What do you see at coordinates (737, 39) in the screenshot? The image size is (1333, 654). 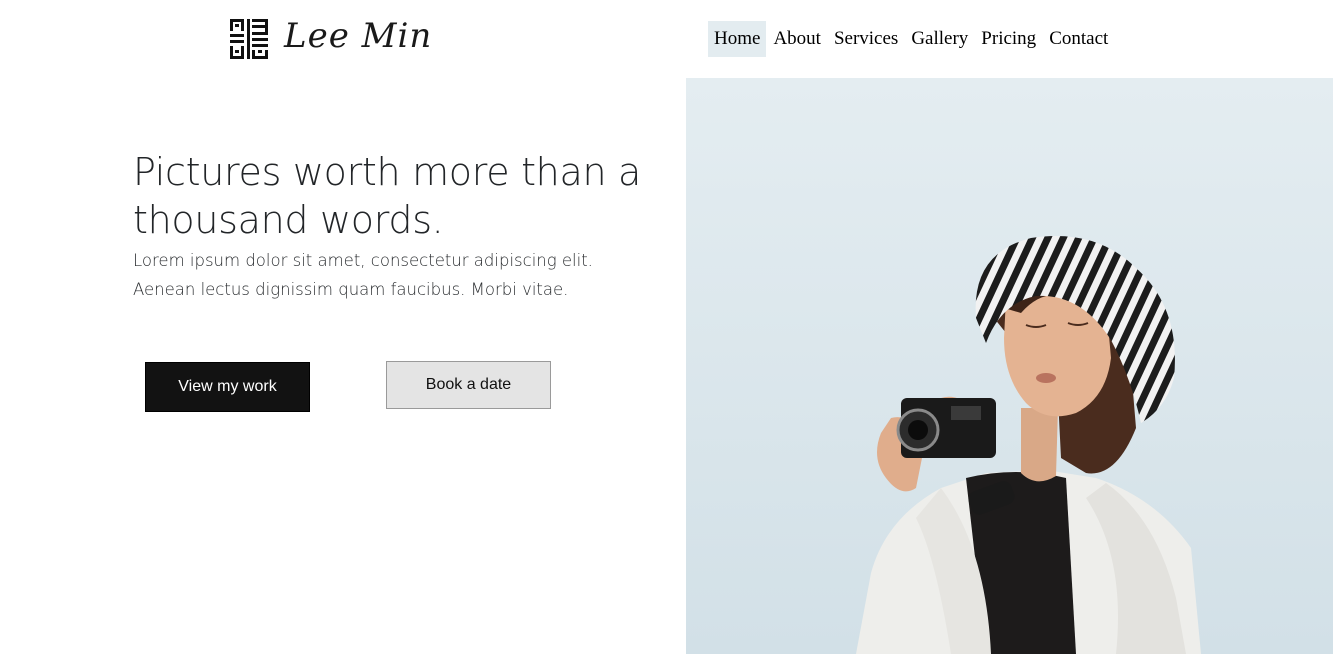 I see `nav-item-home: Home` at bounding box center [737, 39].